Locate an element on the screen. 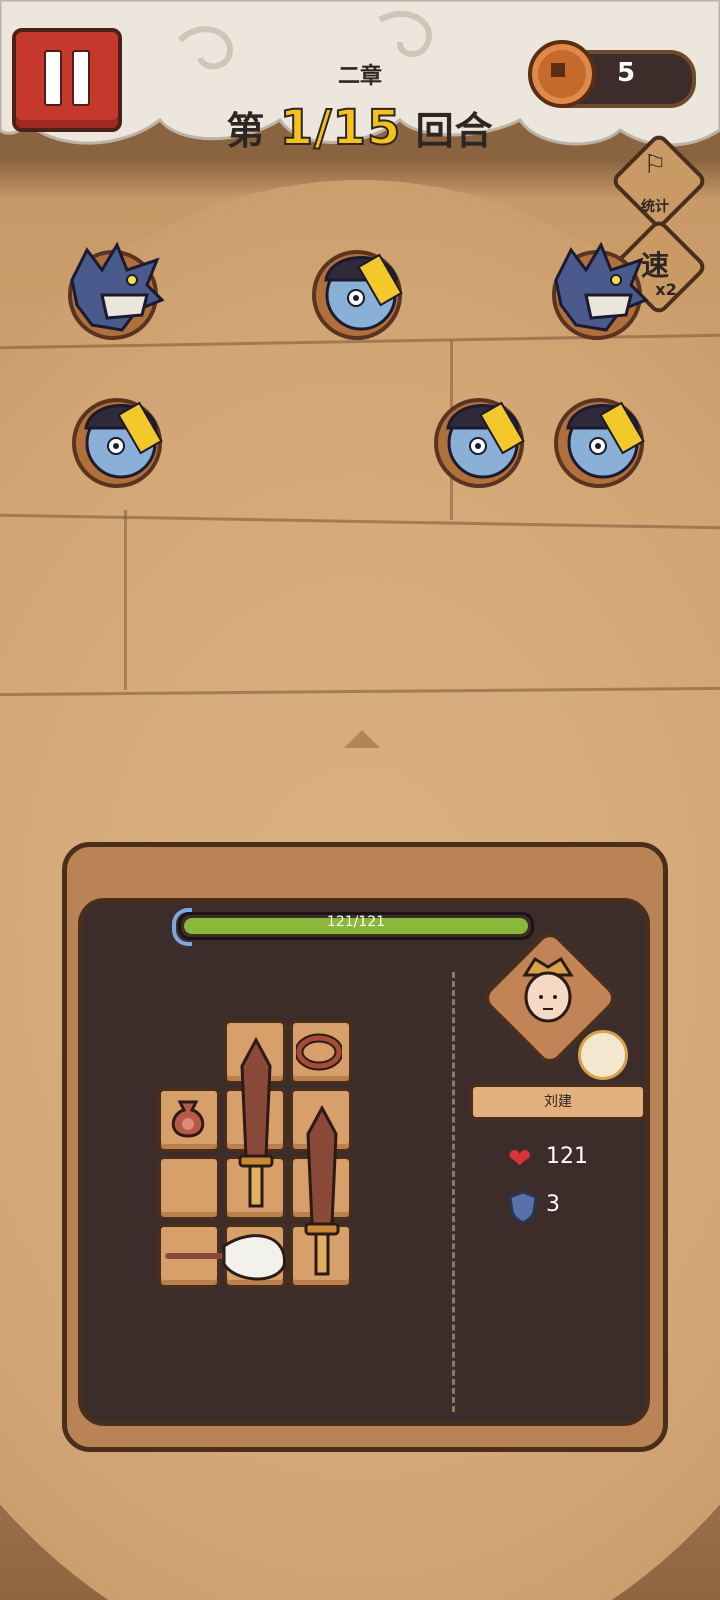 Image resolution: width=720 pixels, height=1600 pixels. round-value: 1/15 is located at coordinates (340, 128).